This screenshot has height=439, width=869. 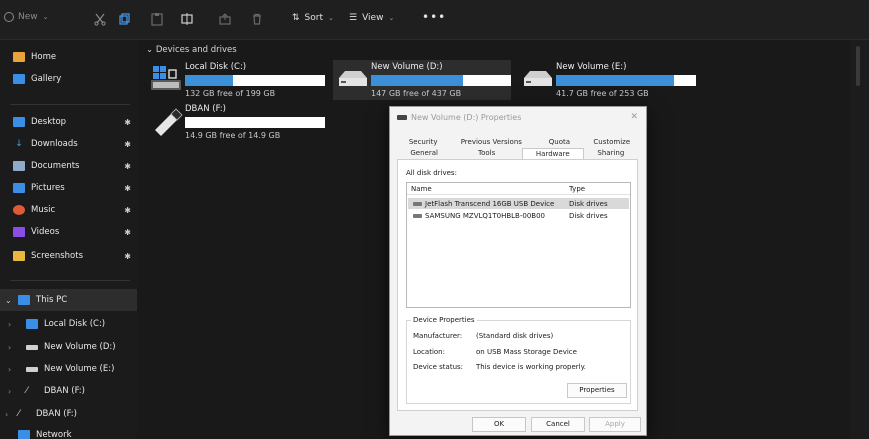 What do you see at coordinates (19, 122) in the screenshot?
I see `desktop-icon` at bounding box center [19, 122].